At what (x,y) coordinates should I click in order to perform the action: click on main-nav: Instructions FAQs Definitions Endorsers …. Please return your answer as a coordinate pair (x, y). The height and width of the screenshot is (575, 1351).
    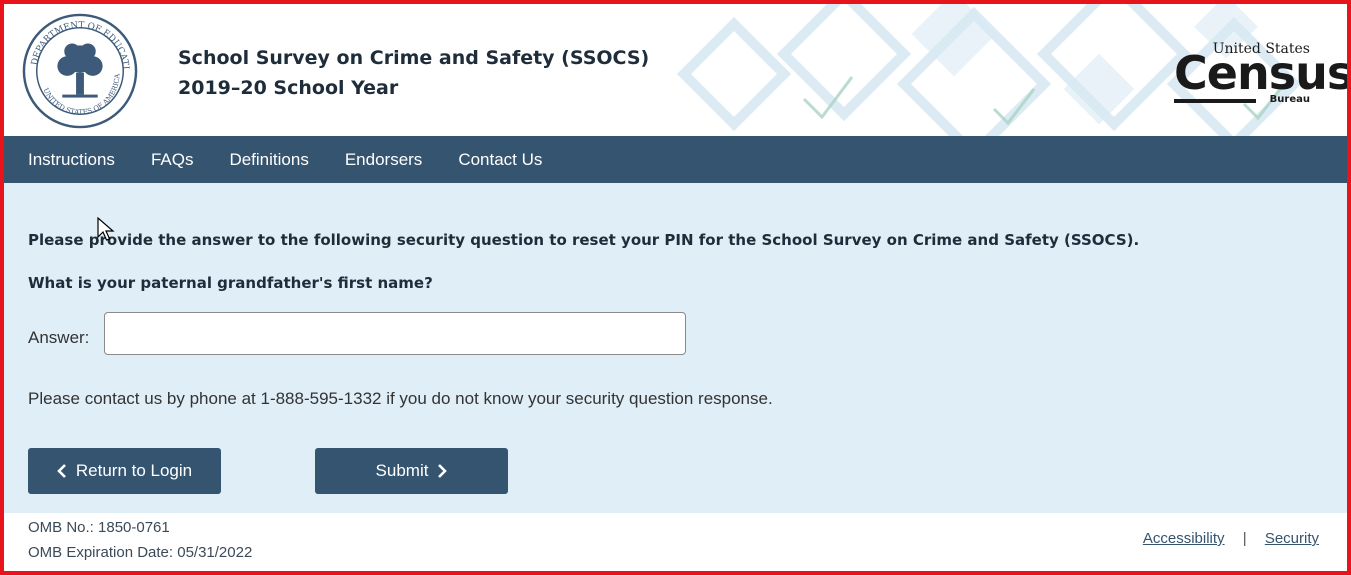
    Looking at the image, I should click on (675, 159).